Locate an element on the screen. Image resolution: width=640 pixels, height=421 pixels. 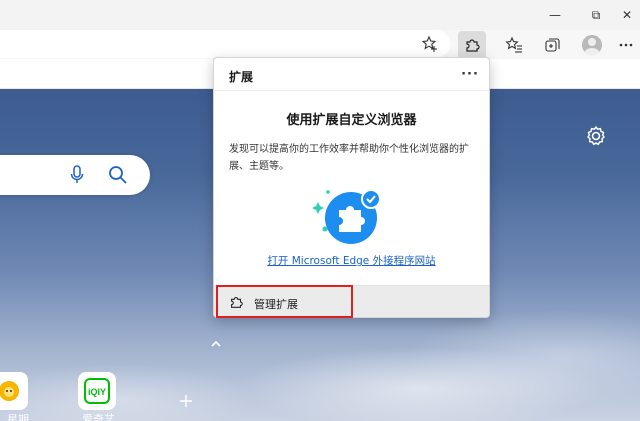
minimize-button: — is located at coordinates (555, 15).